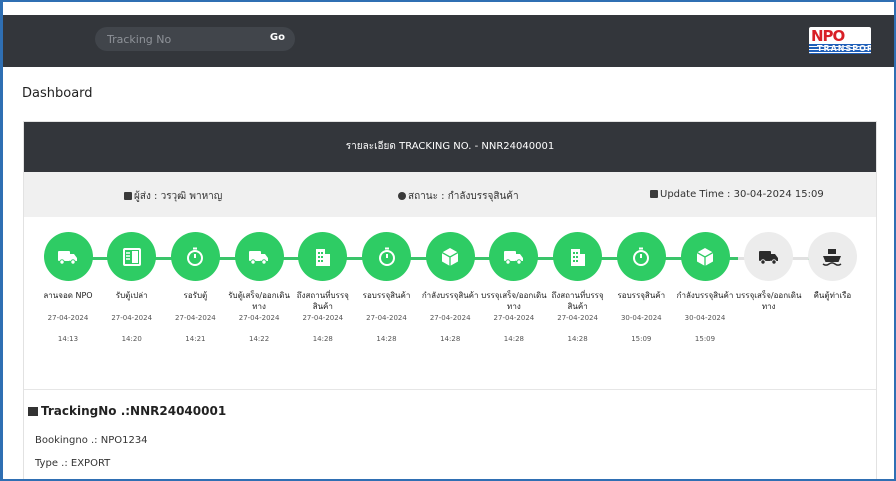 The image size is (896, 481). I want to click on step-label: ลานจอด NPO, so click(68, 295).